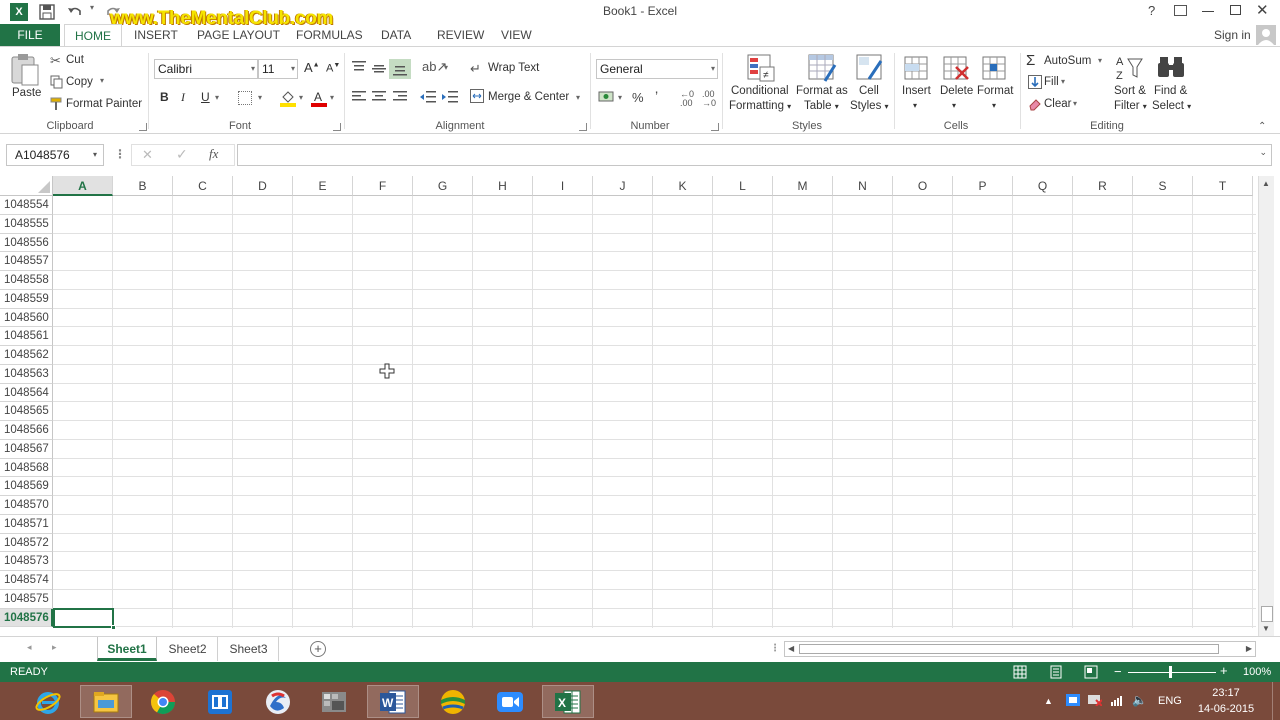 The image size is (1280, 720). What do you see at coordinates (1276, 701) in the screenshot?
I see `show-desktop-button` at bounding box center [1276, 701].